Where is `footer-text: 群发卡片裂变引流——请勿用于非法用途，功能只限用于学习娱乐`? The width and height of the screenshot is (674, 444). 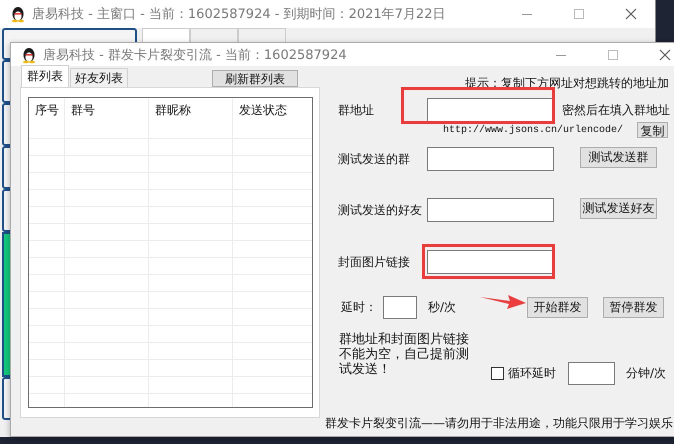
footer-text: 群发卡片裂变引流——请勿用于非法用途，功能只限用于学习娱乐 is located at coordinates (499, 423).